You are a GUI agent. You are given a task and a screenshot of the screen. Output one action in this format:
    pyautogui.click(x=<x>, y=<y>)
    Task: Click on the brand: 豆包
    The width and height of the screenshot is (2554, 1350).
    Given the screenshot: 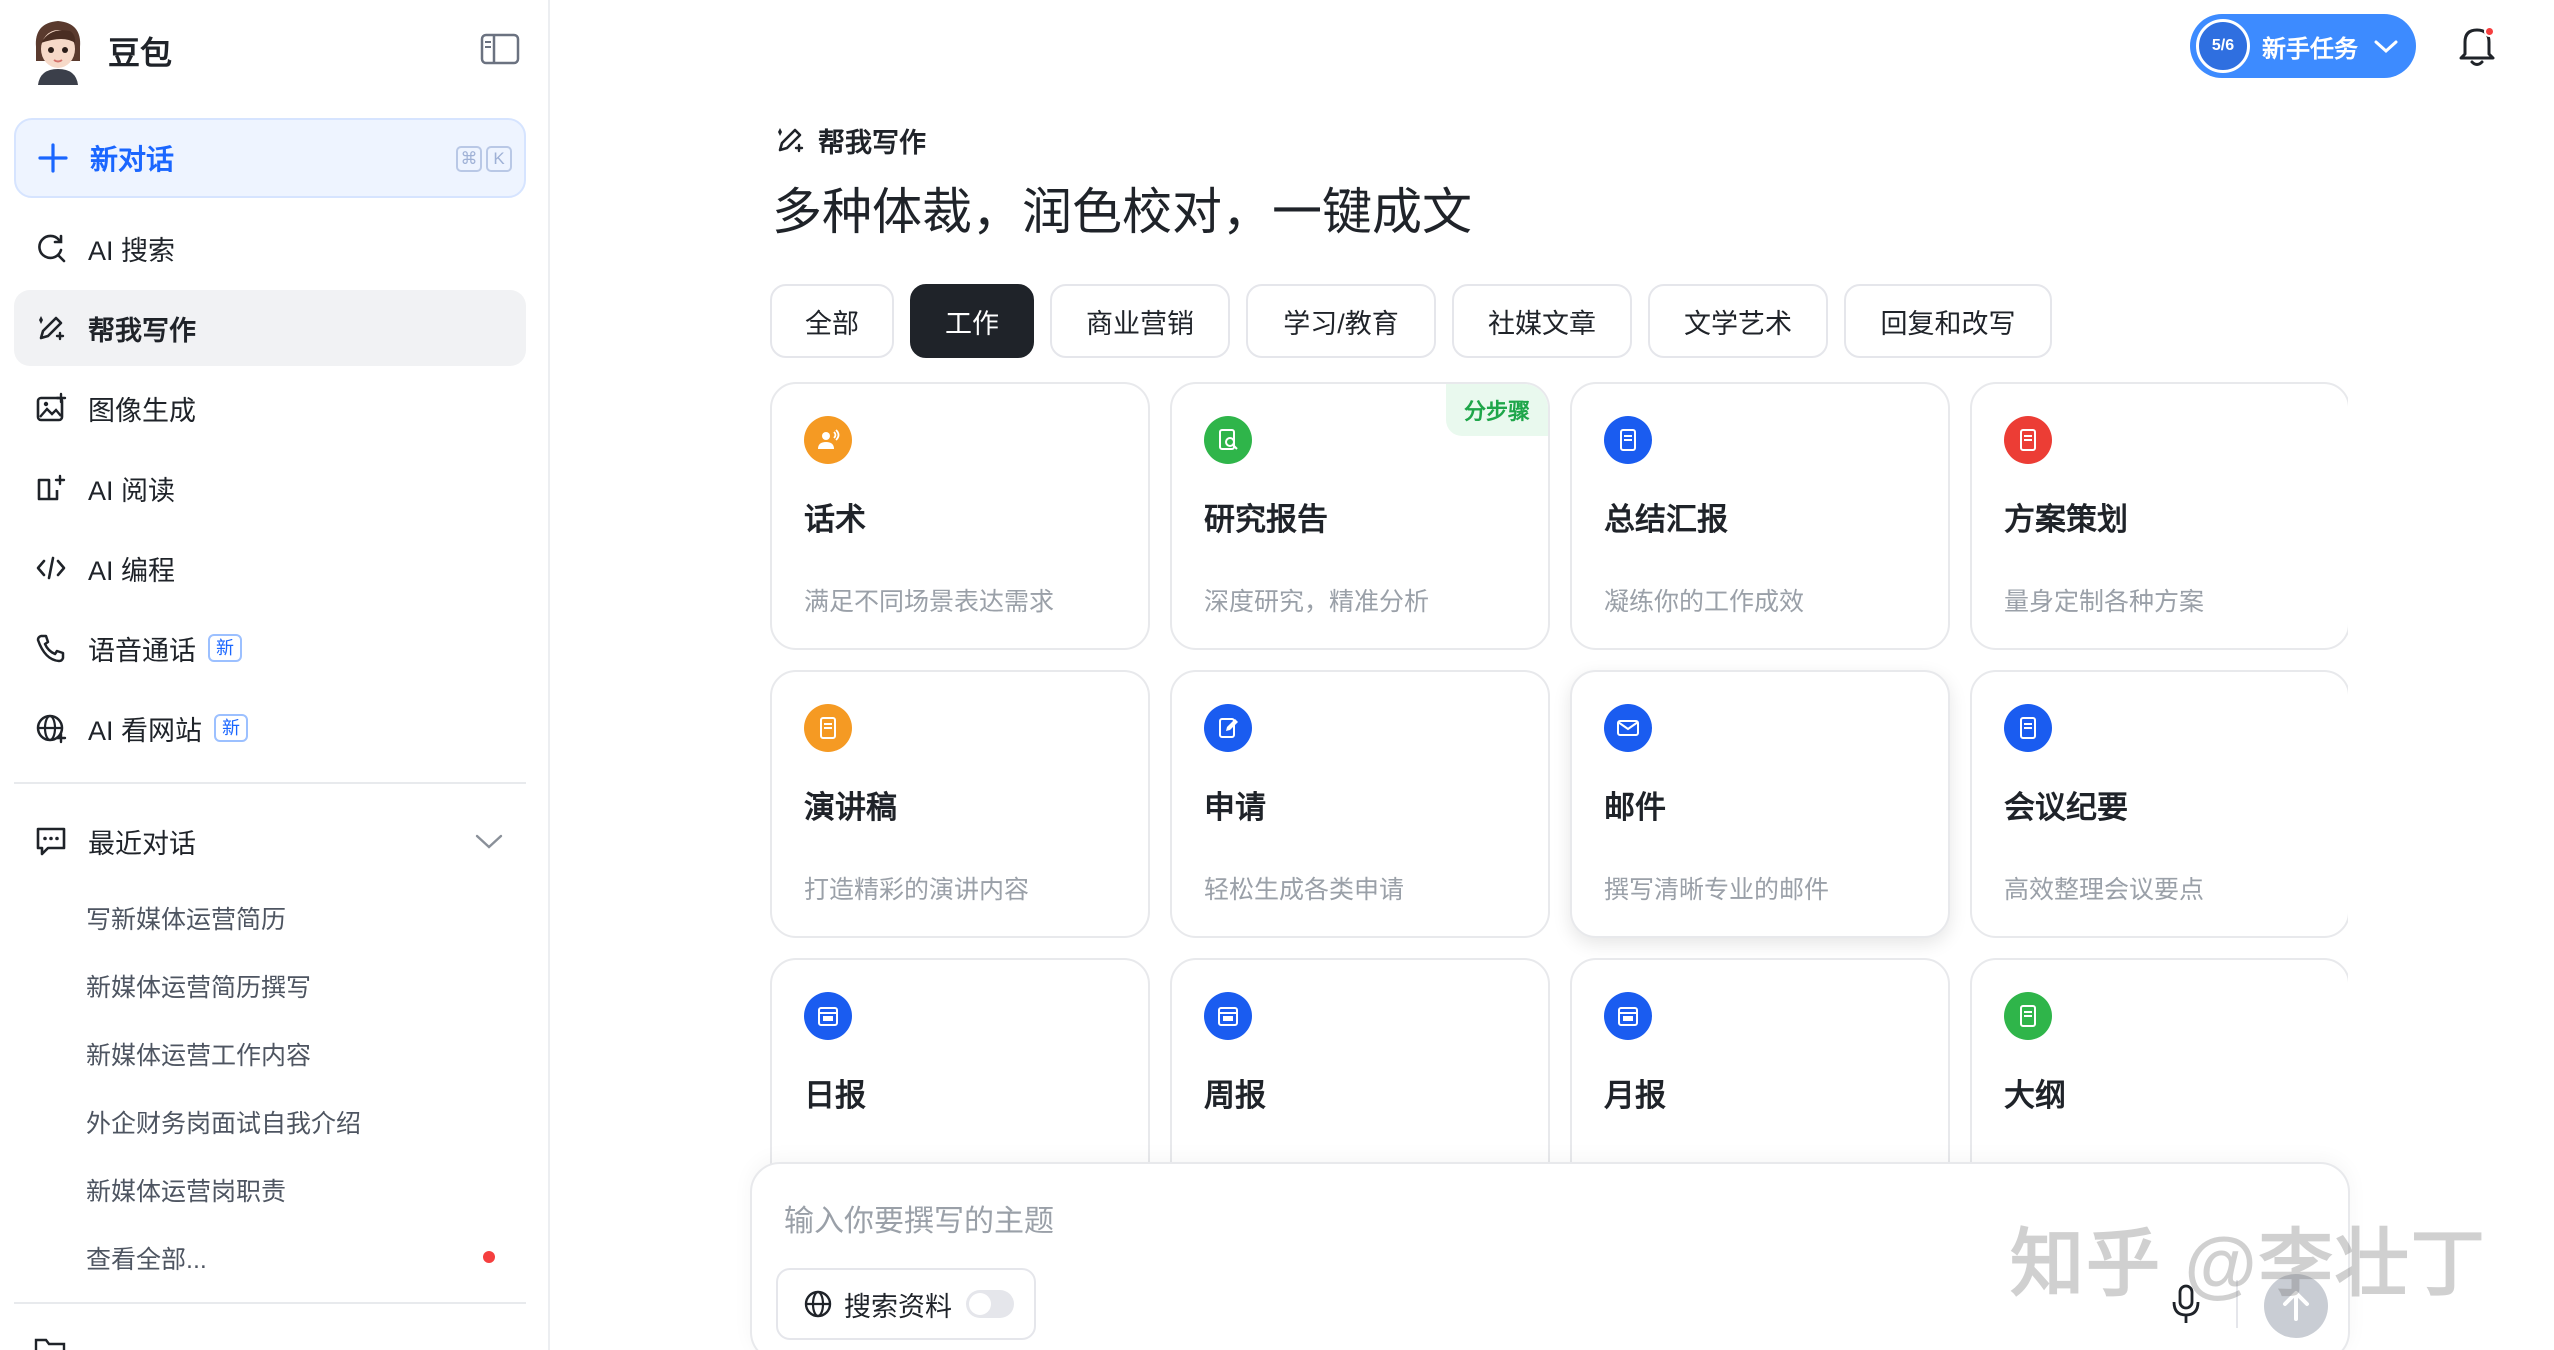 What is the action you would take?
    pyautogui.click(x=101, y=51)
    